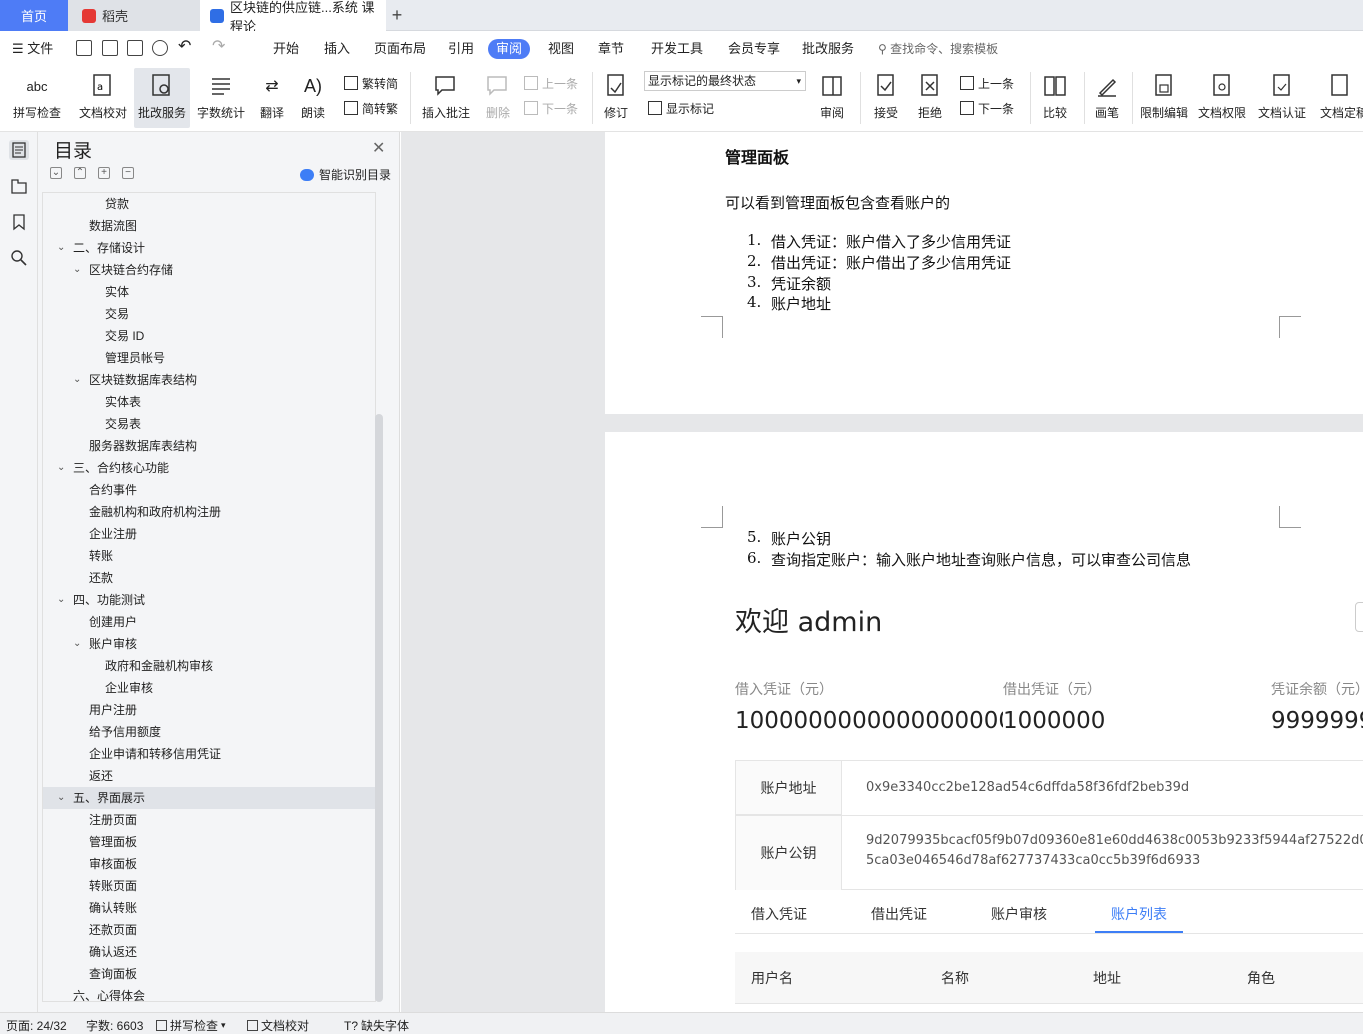 The width and height of the screenshot is (1363, 1034). I want to click on doc-permission-button: 文档权限, so click(1222, 98).